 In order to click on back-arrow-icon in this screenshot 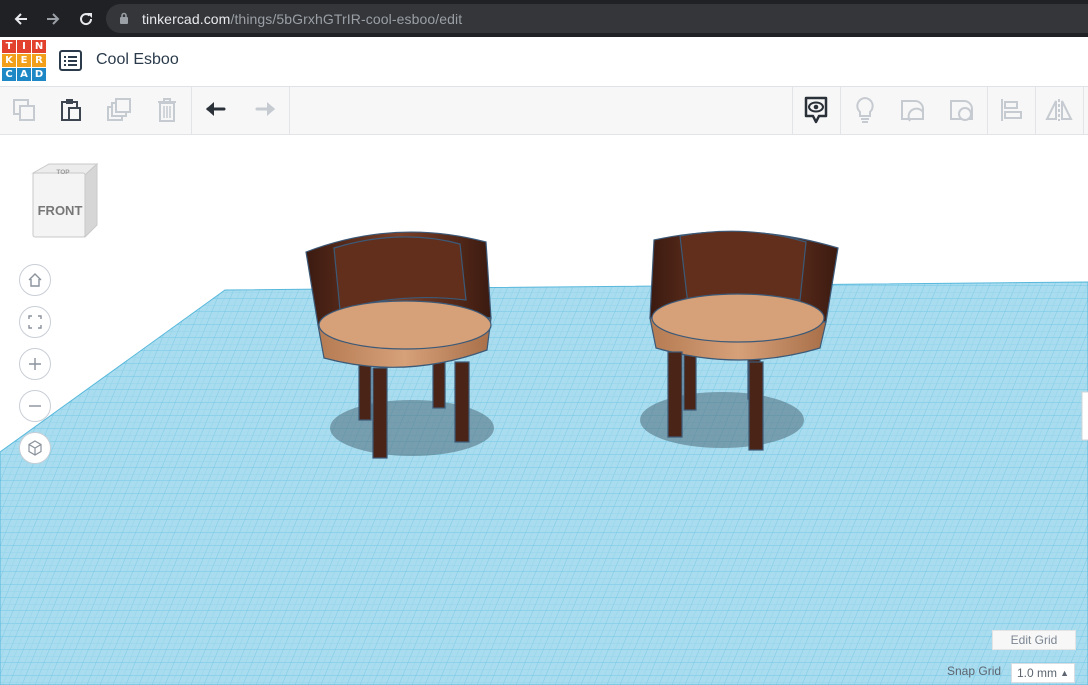, I will do `click(21, 18)`.